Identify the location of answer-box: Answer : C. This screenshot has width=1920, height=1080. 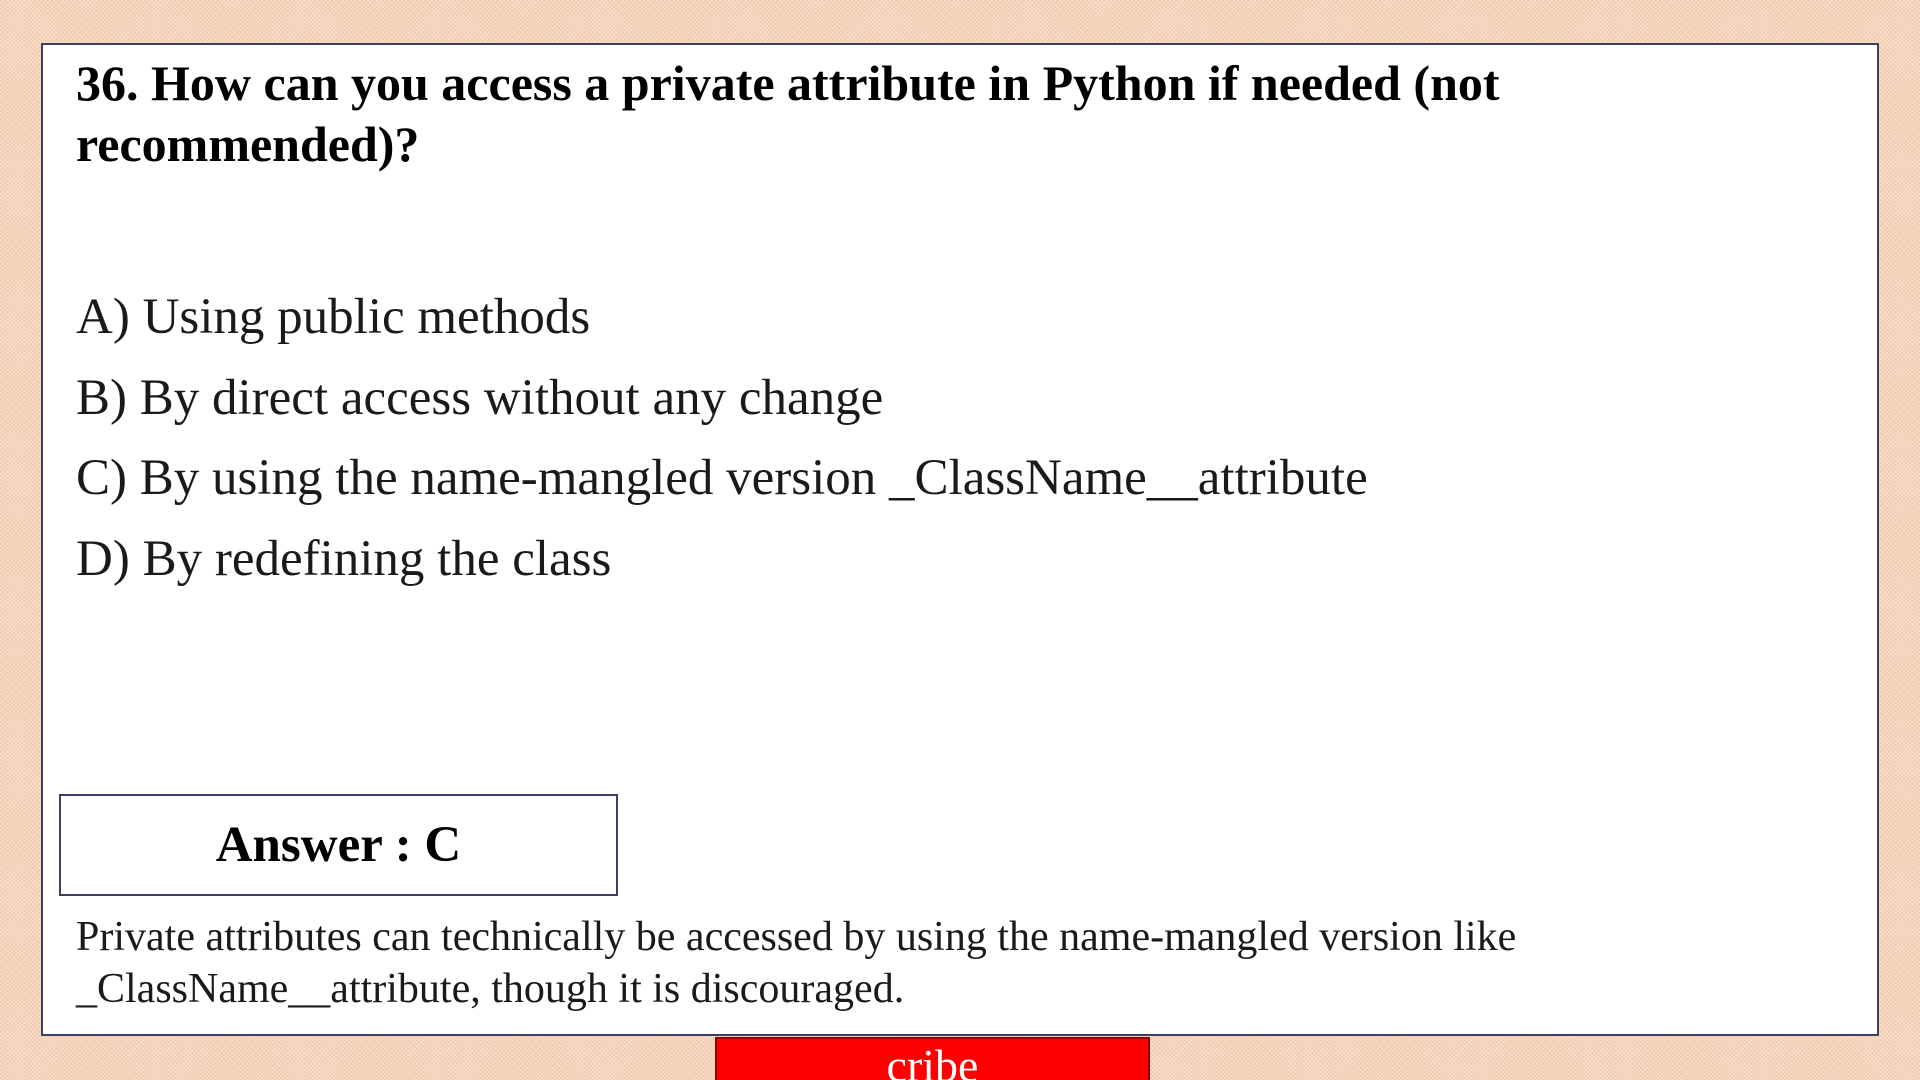
(338, 845).